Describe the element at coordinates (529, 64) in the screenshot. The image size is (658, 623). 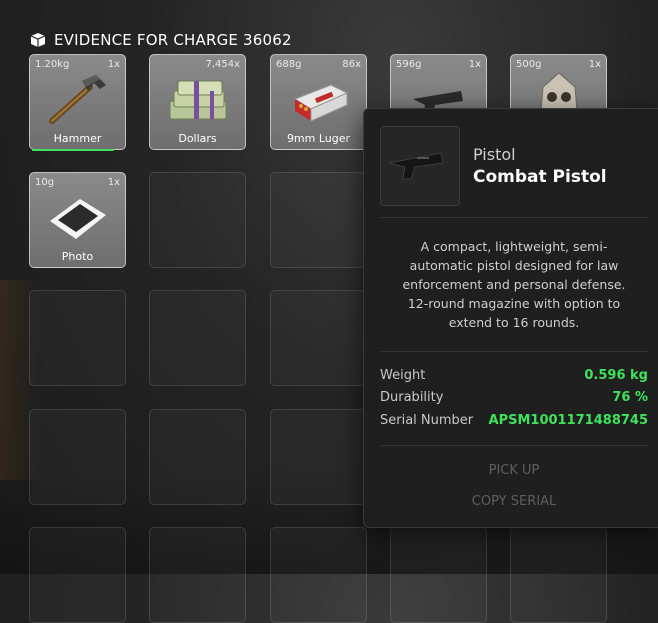
I see `item-weight: 500g` at that location.